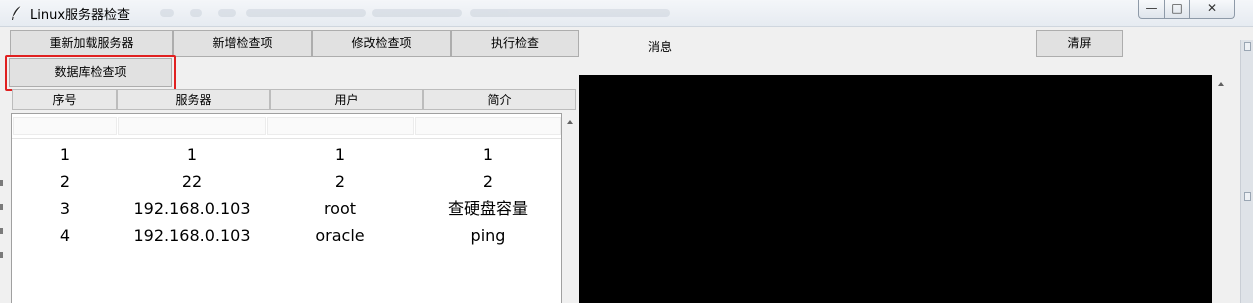 The height and width of the screenshot is (303, 1253). I want to click on title-bar: Linux服务器检查 — □ ✕, so click(626, 13).